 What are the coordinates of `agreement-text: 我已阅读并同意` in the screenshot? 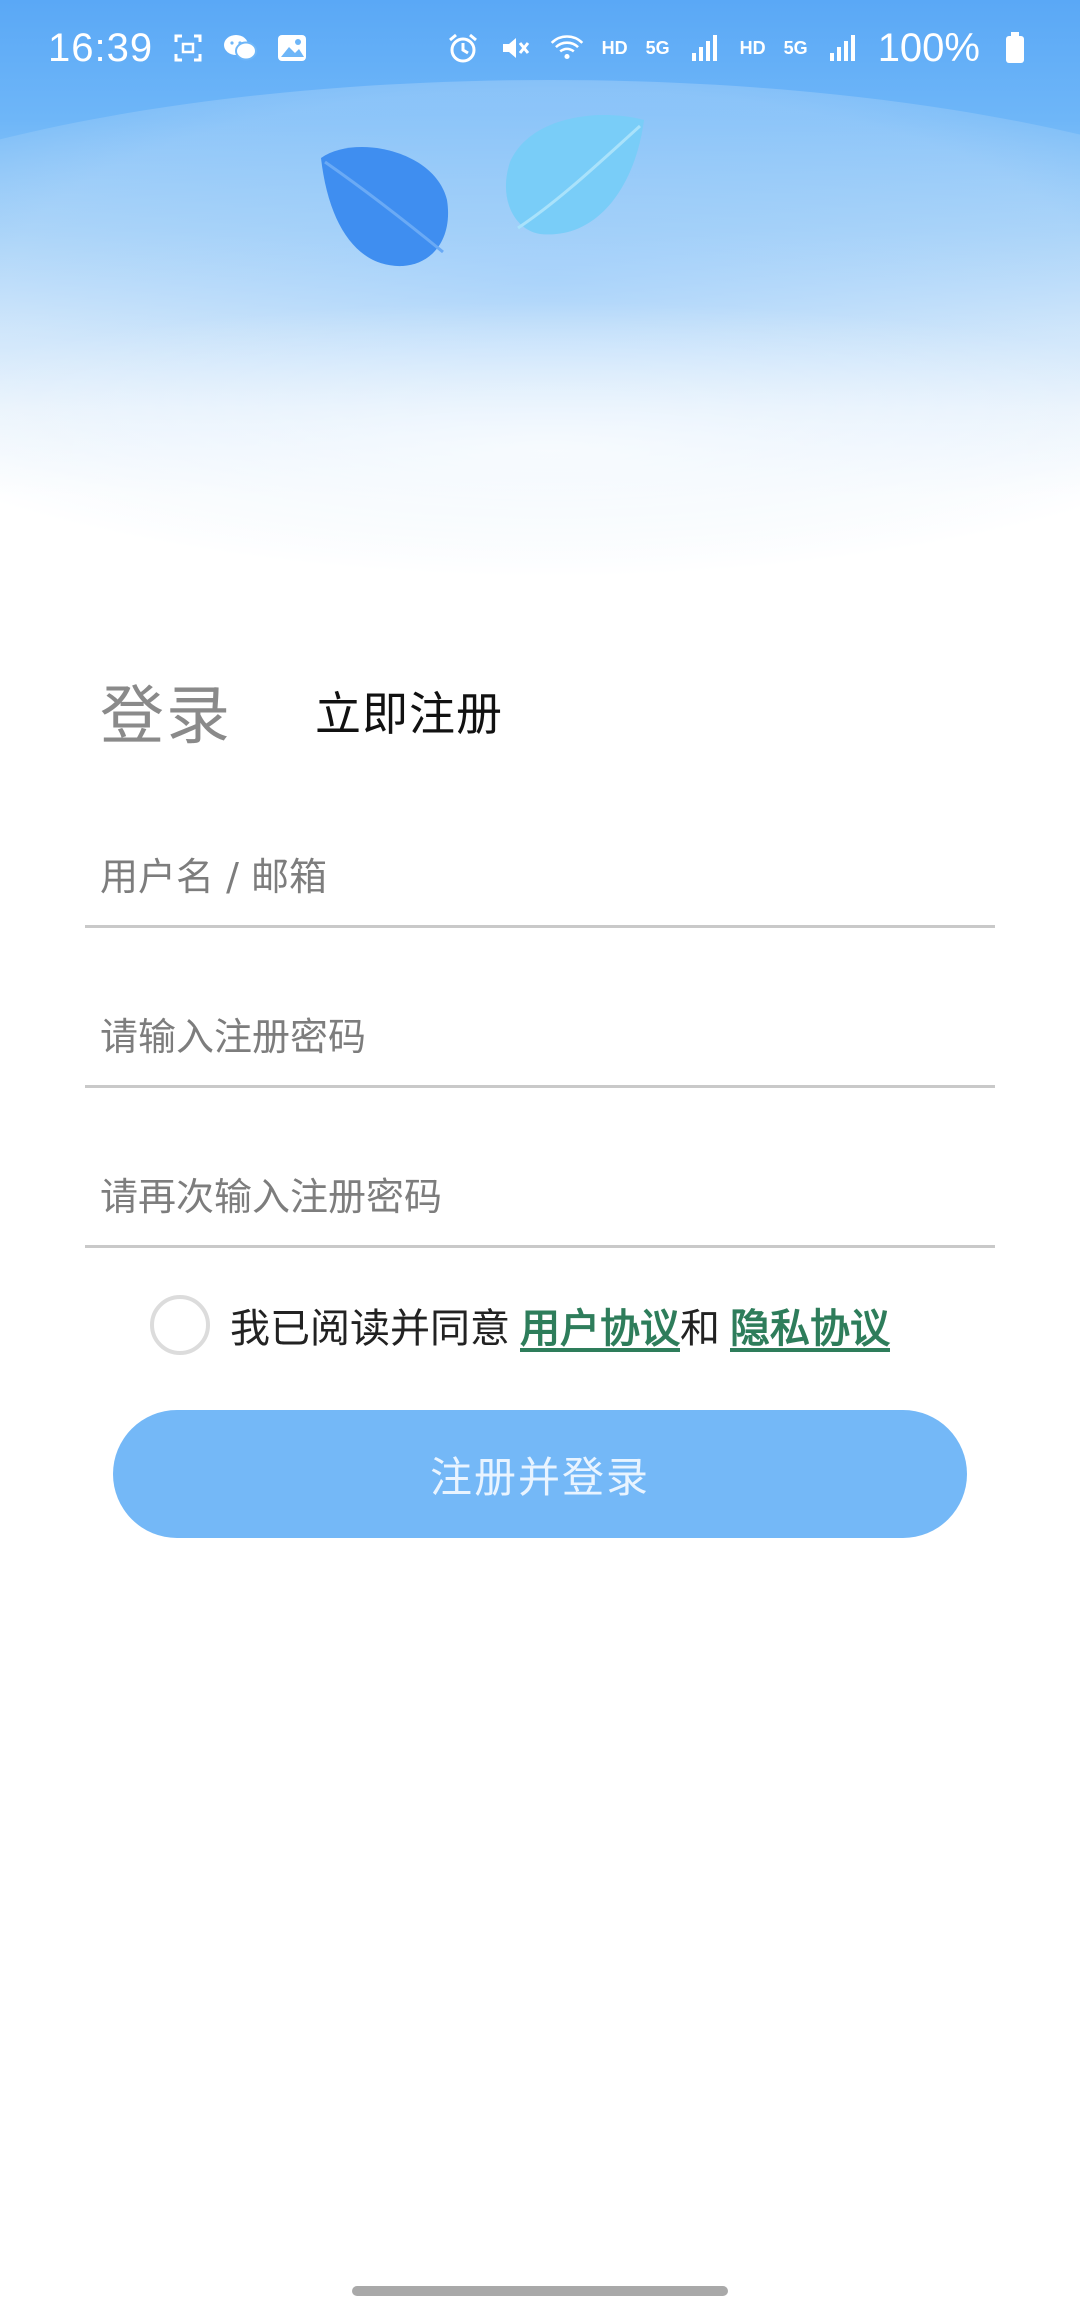 It's located at (370, 1329).